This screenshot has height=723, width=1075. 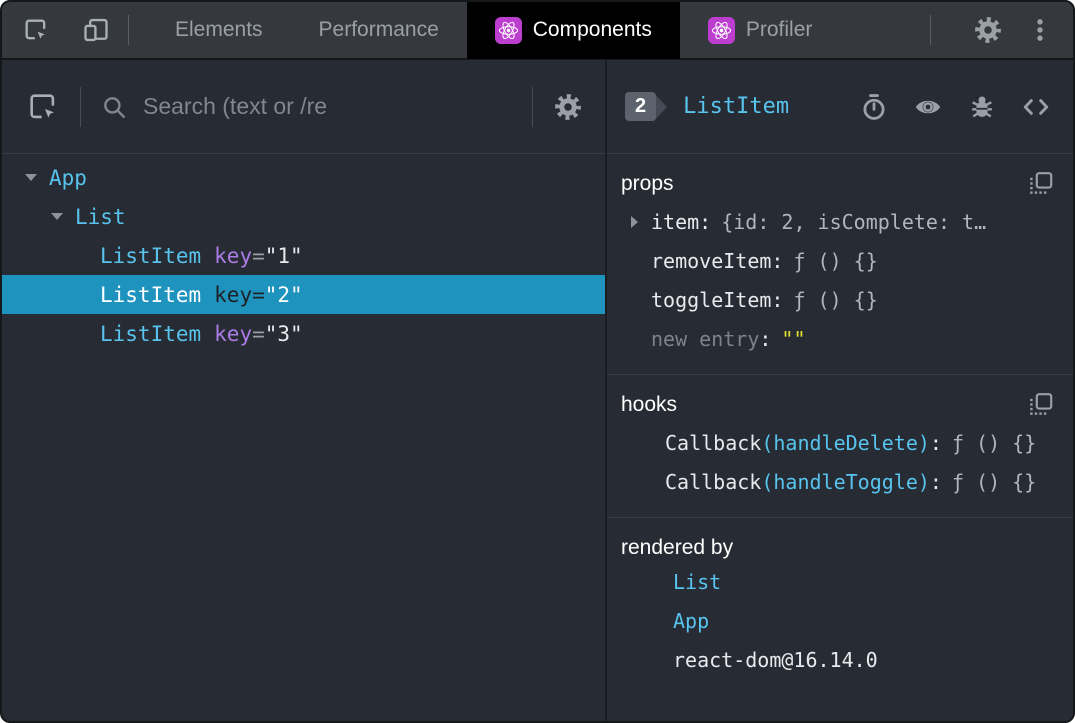 I want to click on devtools-tab-bar: Elements Performance Components Profiler, so click(x=537, y=31).